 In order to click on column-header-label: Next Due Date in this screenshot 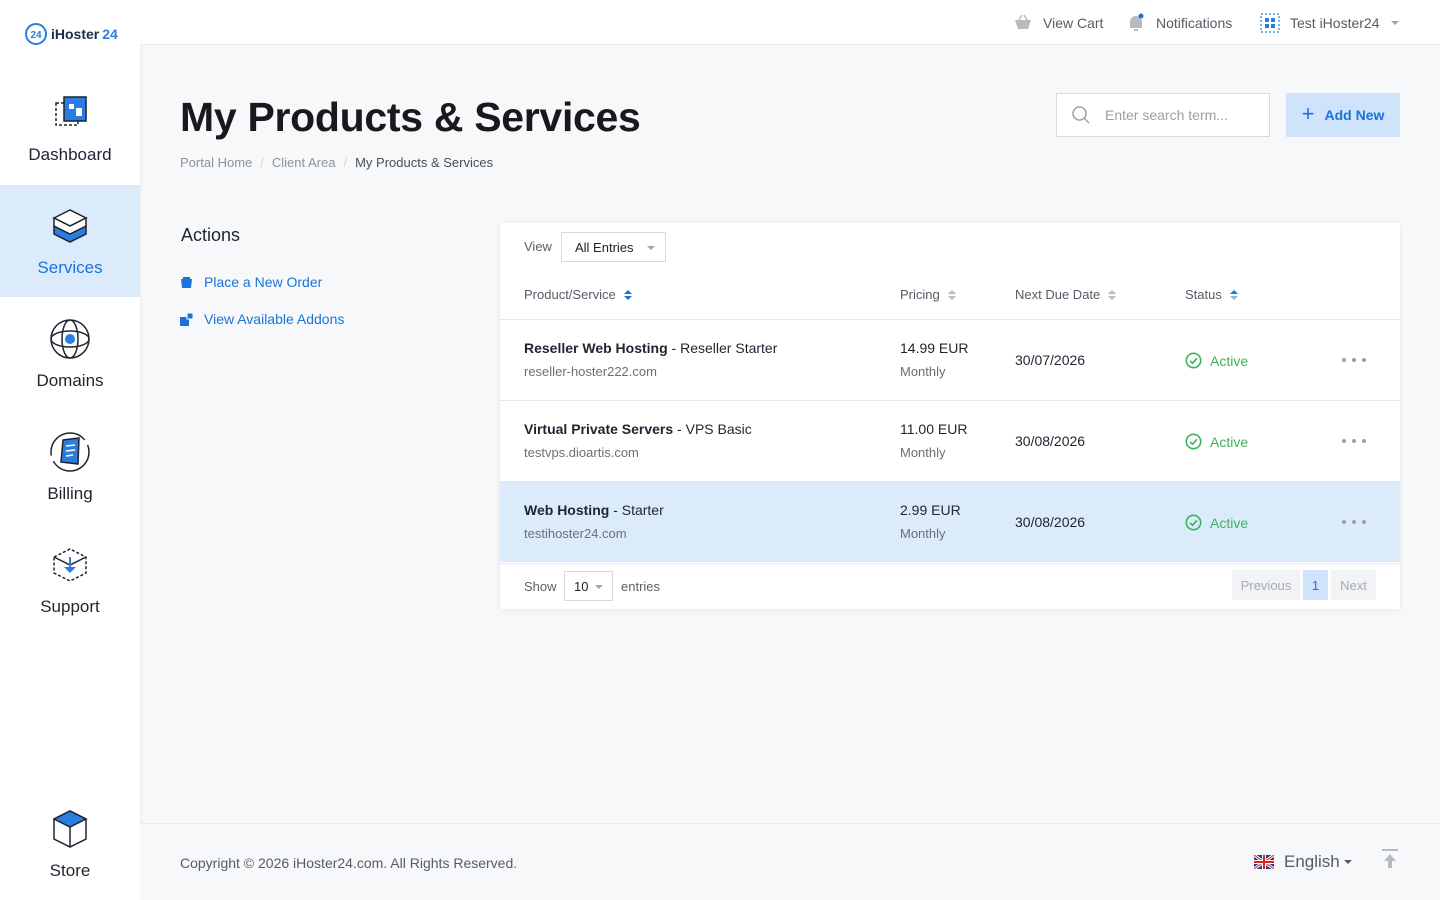, I will do `click(1058, 294)`.